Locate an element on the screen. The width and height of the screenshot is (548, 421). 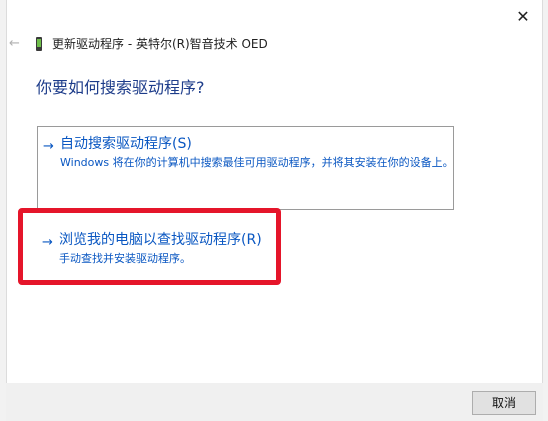
arrow-right-icon: → is located at coordinates (48, 146).